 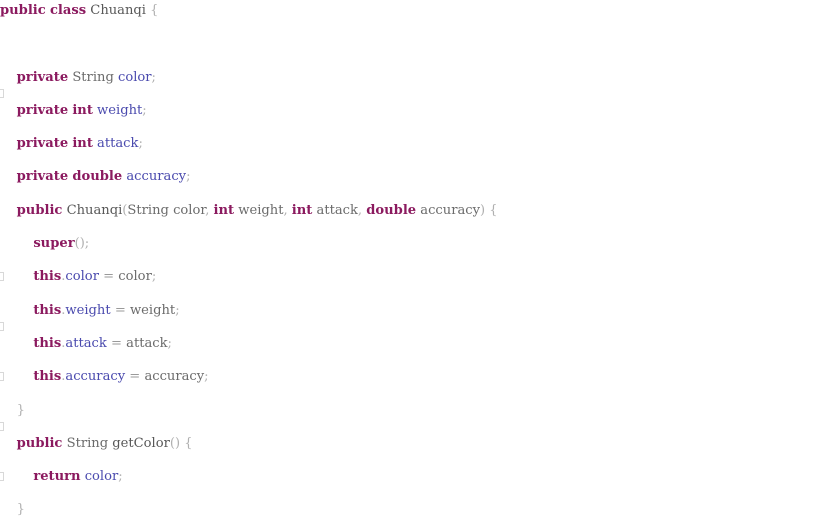 I want to click on code-line: this.accuracy = accuracy;, so click(x=408, y=377).